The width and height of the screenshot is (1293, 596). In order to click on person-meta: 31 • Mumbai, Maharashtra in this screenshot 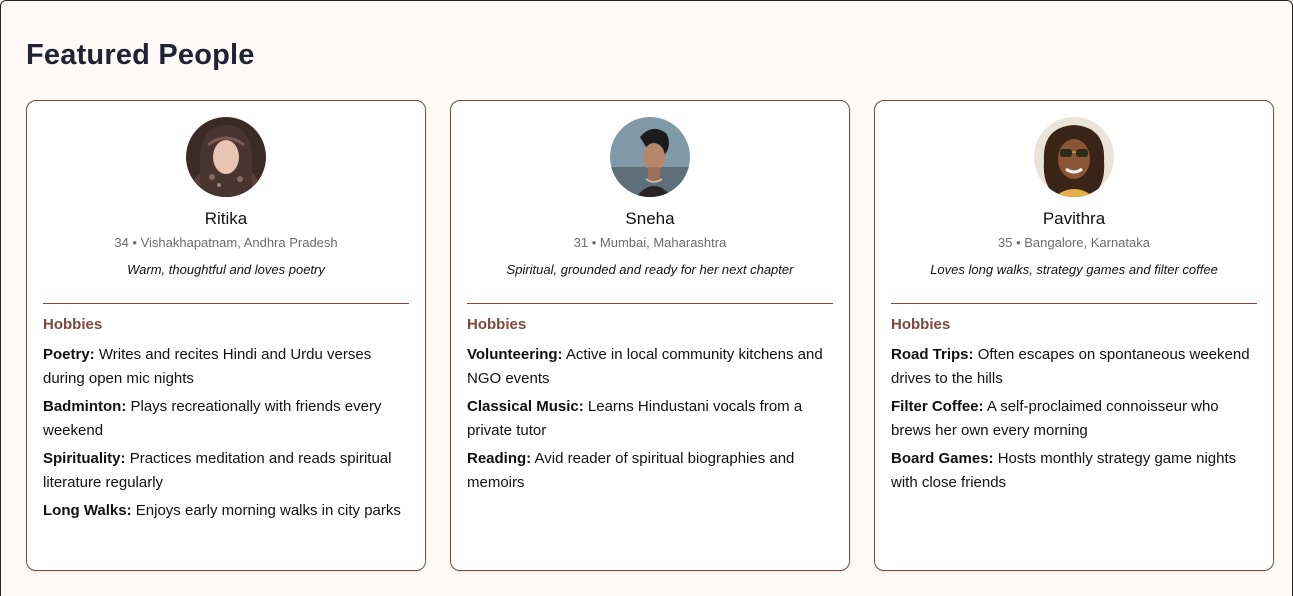, I will do `click(650, 242)`.